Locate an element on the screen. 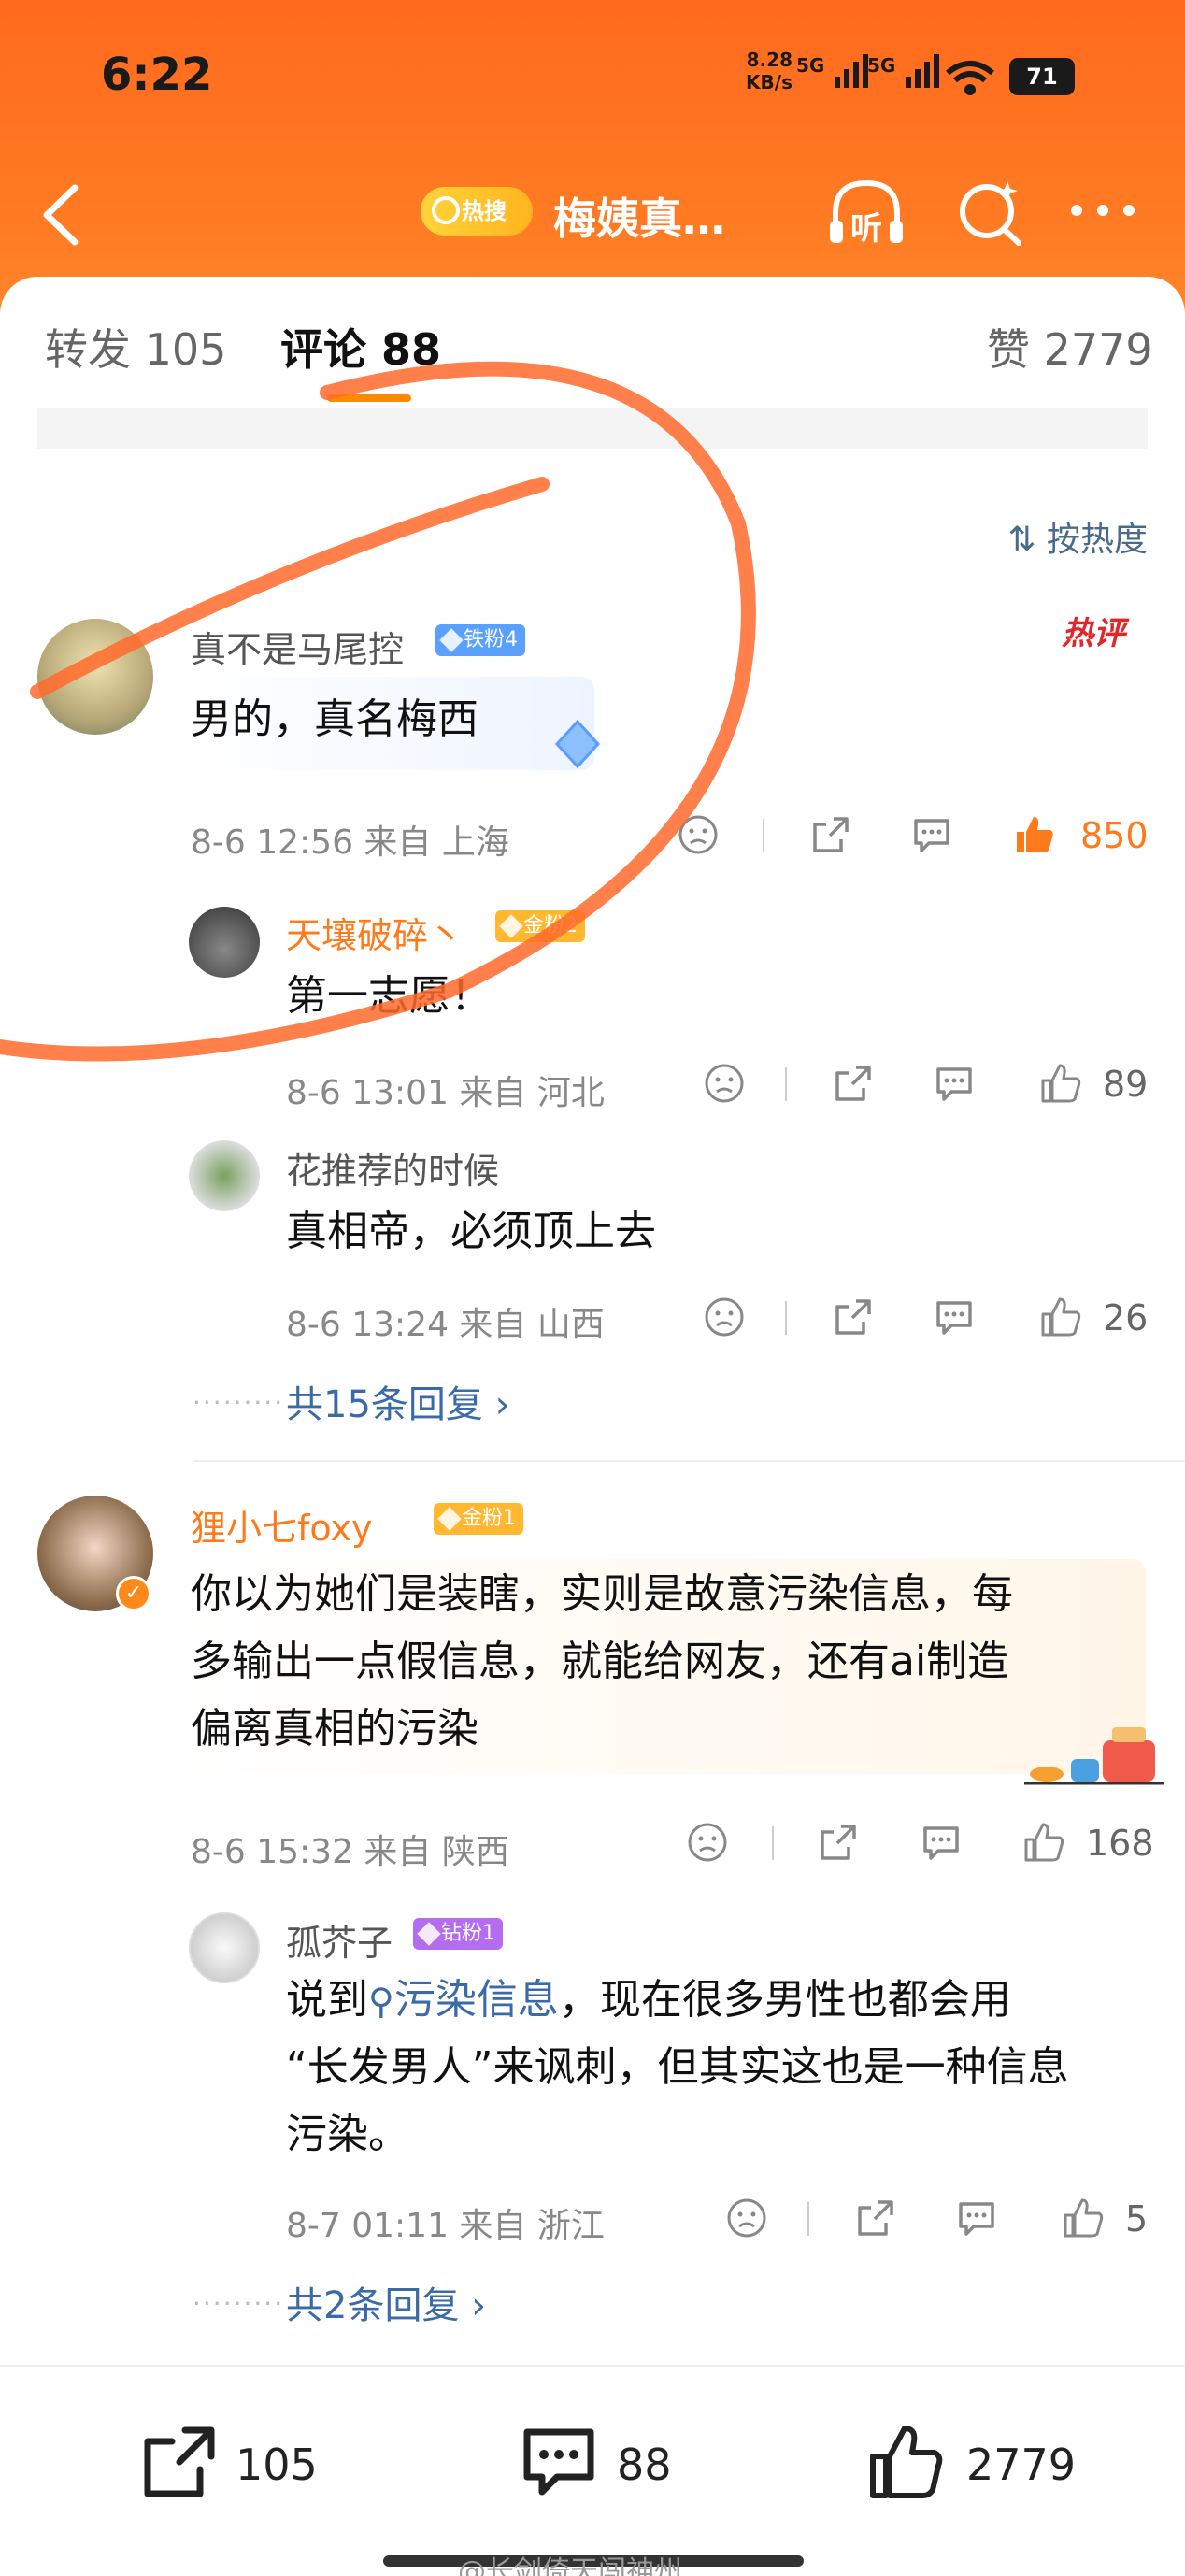 The height and width of the screenshot is (2576, 1185). diamond-decoration-icon is located at coordinates (578, 744).